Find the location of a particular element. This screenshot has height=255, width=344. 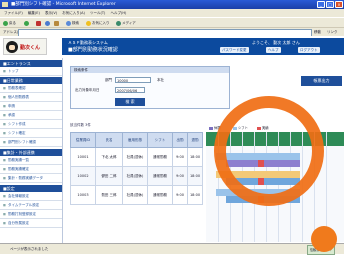

sidebar-item-schedule: 勤務表確認 is located at coordinates (31, 88).